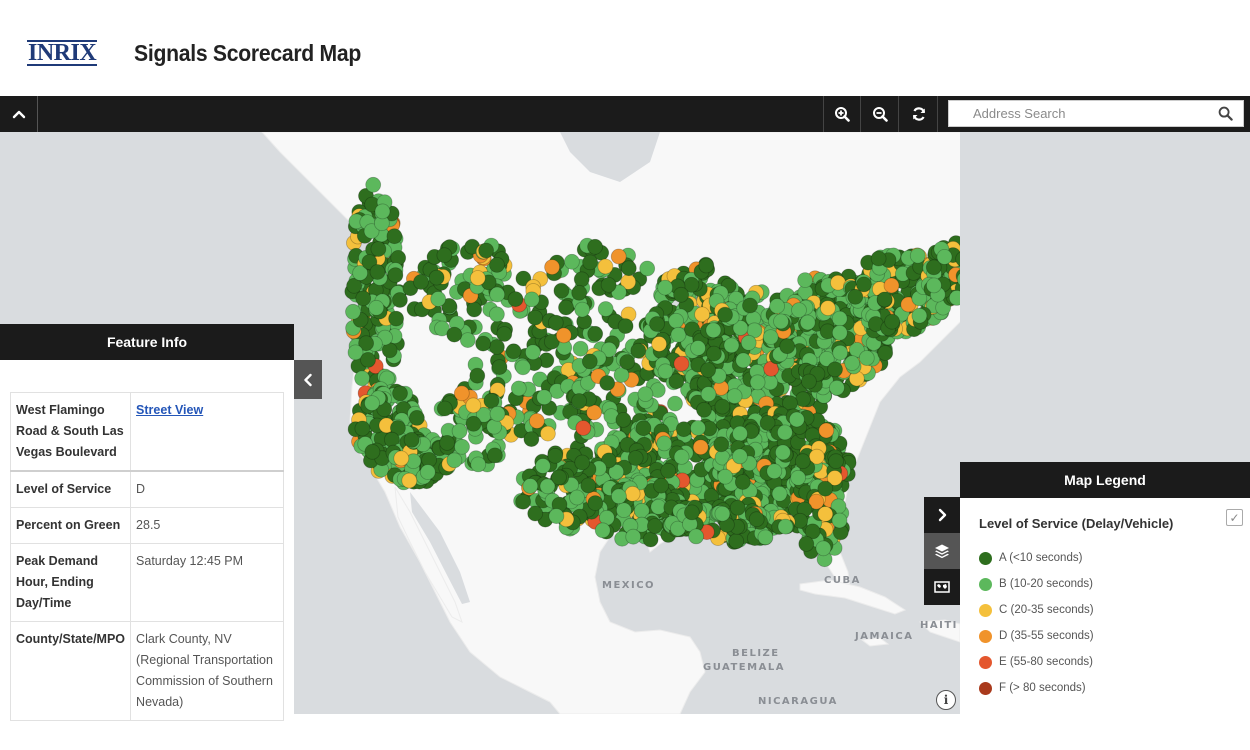 The height and width of the screenshot is (750, 1250). I want to click on expand-legend-button, so click(942, 515).